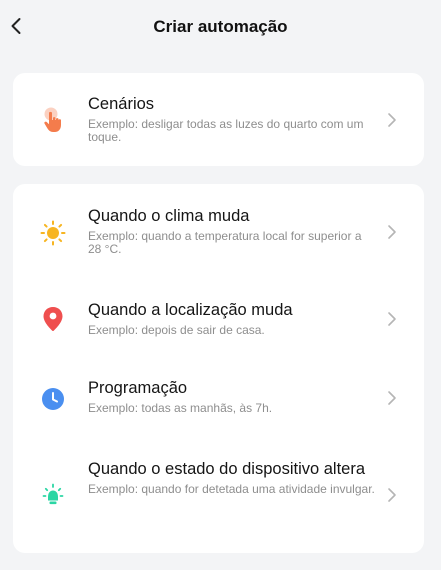 The image size is (441, 570). I want to click on top-bar: Criar automação, so click(220, 28).